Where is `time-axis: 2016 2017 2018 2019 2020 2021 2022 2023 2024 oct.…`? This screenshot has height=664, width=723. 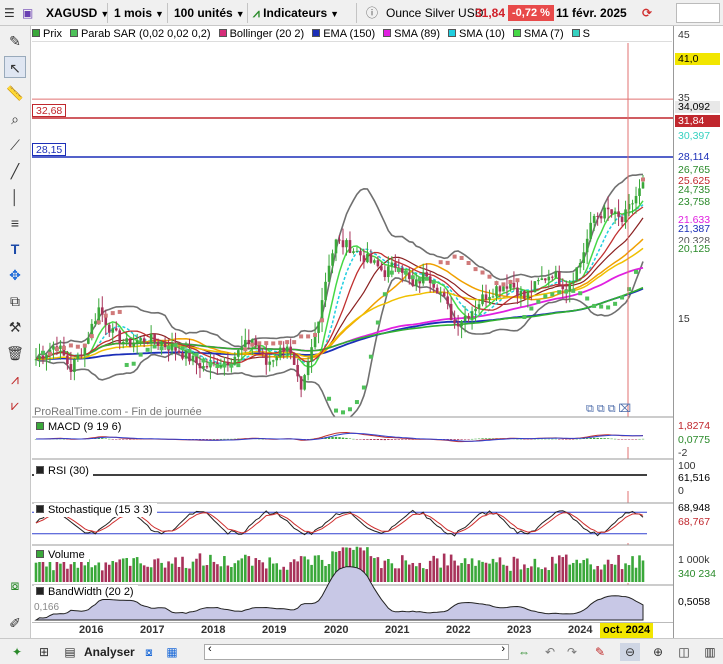
time-axis: 2016 2017 2018 2019 2020 2021 2022 2023 2024 oct.… is located at coordinates (352, 630).